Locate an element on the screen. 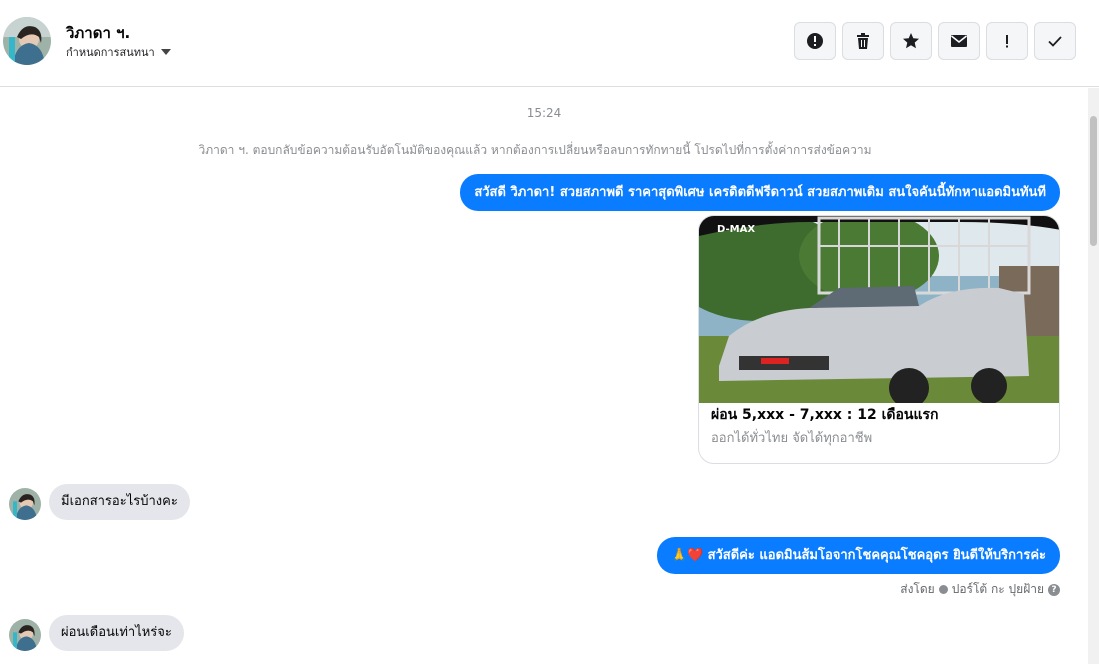 The width and height of the screenshot is (1099, 664). sent-by-indicator: ส่งโดย ปอร์โต้ กะ ปุยฝ้าย ? is located at coordinates (980, 589).